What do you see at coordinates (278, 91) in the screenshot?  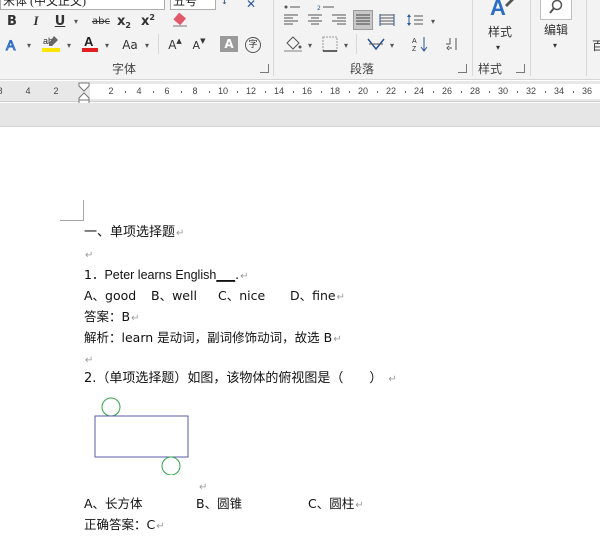 I see `ruler-tick-label: 14` at bounding box center [278, 91].